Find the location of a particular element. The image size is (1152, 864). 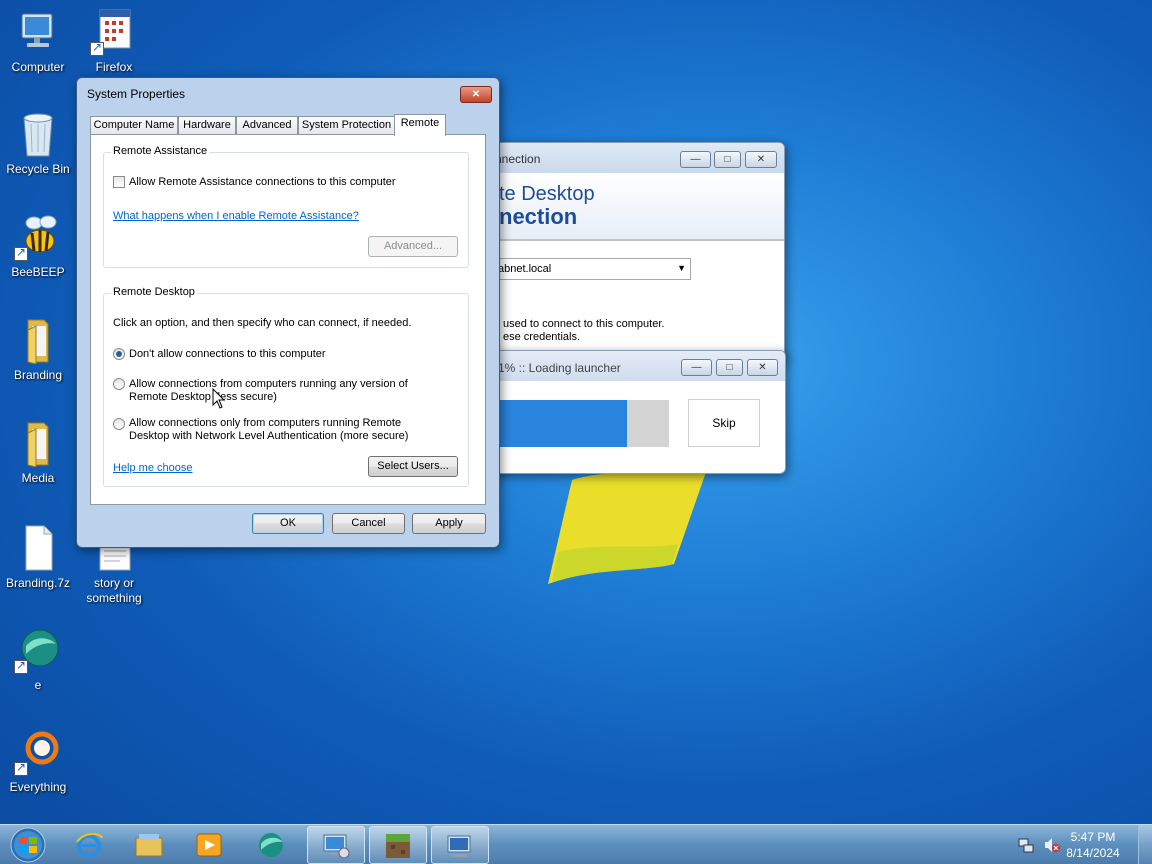

tab-advanced: Advanced is located at coordinates (267, 125).